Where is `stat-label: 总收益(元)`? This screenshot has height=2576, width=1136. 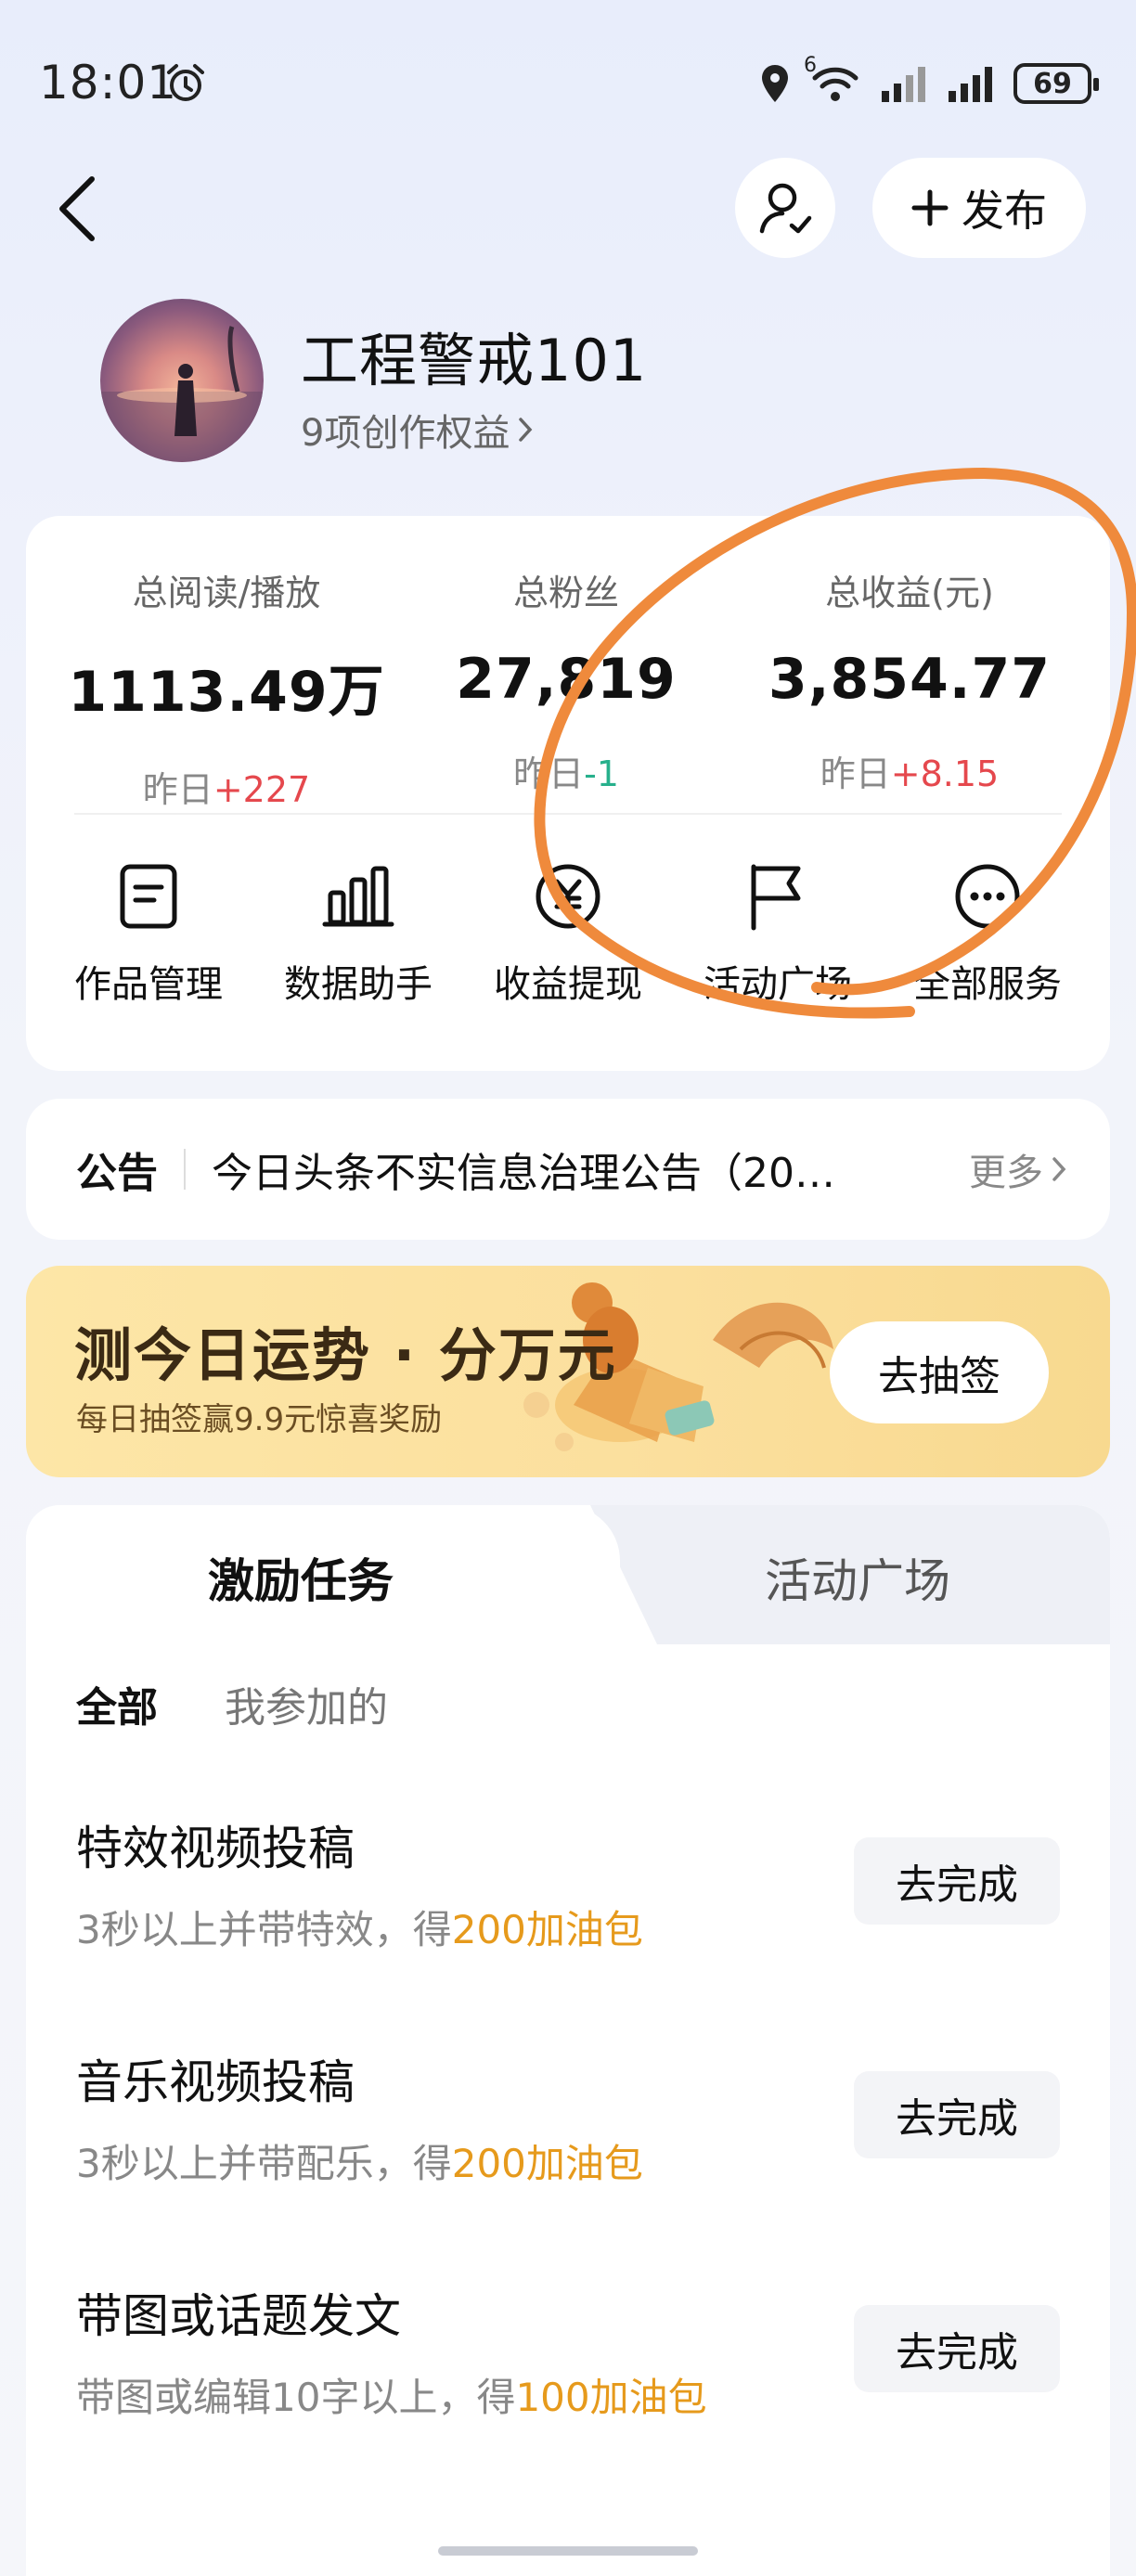
stat-label: 总收益(元) is located at coordinates (909, 593).